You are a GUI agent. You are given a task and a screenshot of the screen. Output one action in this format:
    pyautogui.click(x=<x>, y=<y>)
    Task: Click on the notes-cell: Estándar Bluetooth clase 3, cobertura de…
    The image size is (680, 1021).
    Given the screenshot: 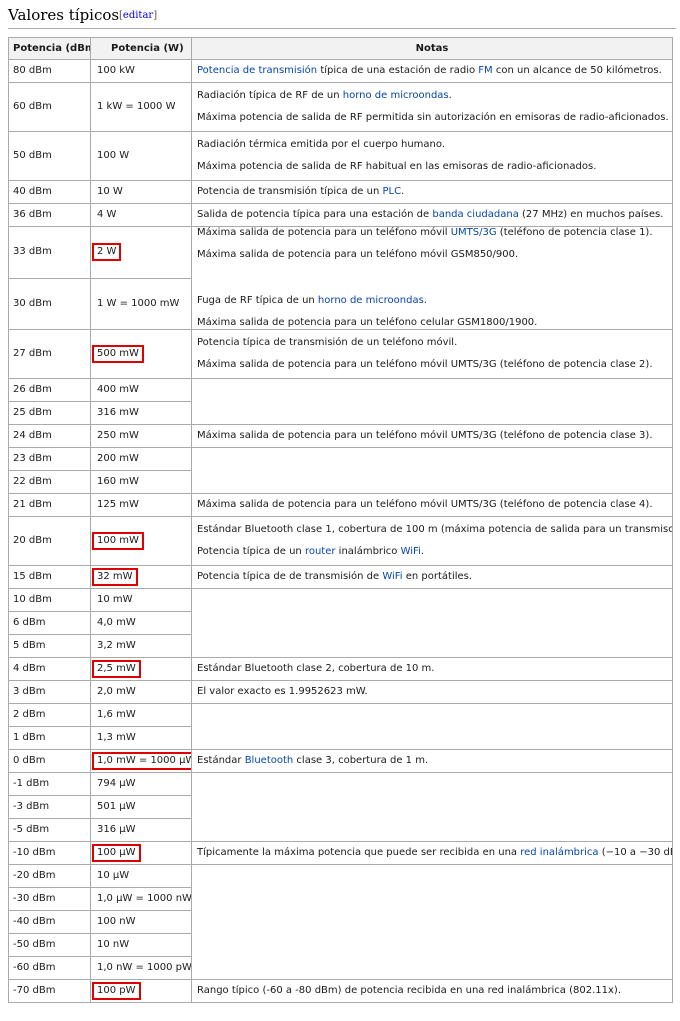 What is the action you would take?
    pyautogui.click(x=432, y=761)
    